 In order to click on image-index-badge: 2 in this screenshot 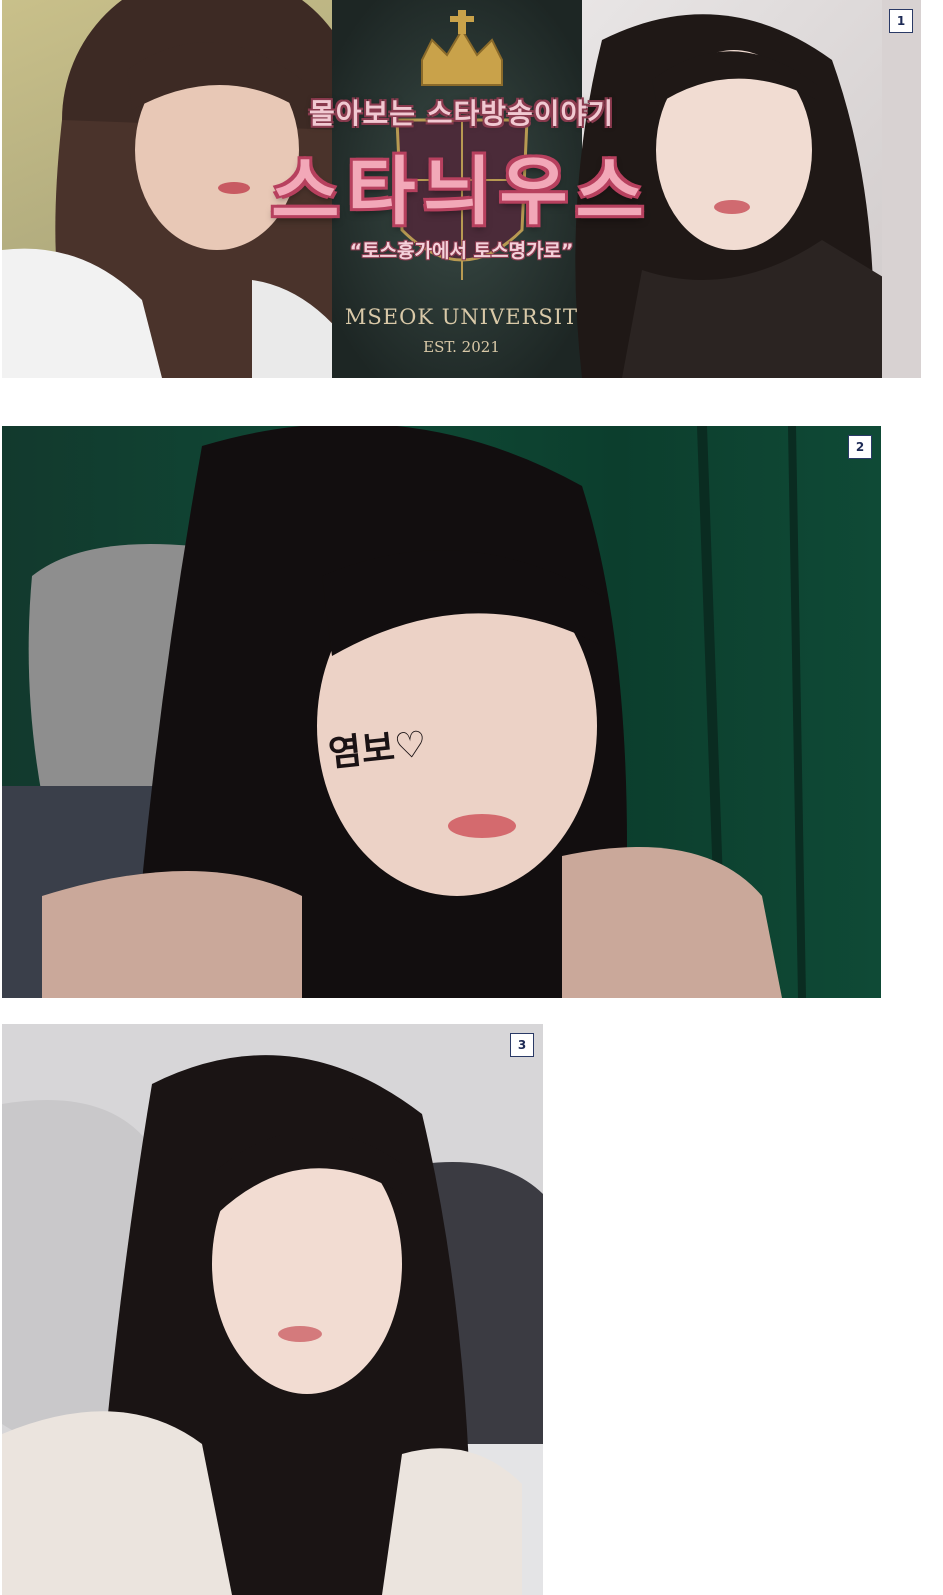, I will do `click(860, 447)`.